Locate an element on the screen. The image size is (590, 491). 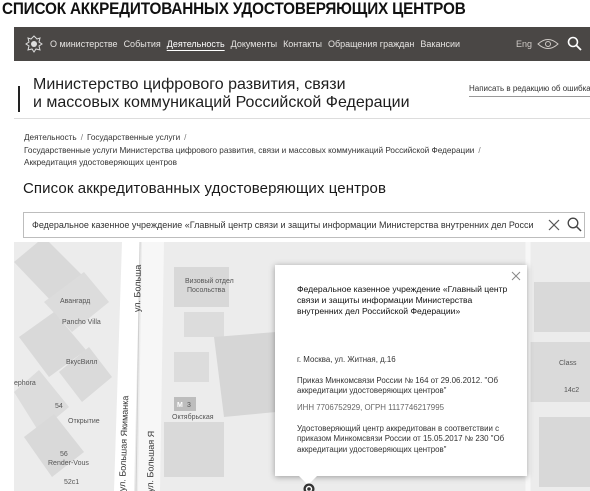
map-label-avangard: Авангард is located at coordinates (75, 301).